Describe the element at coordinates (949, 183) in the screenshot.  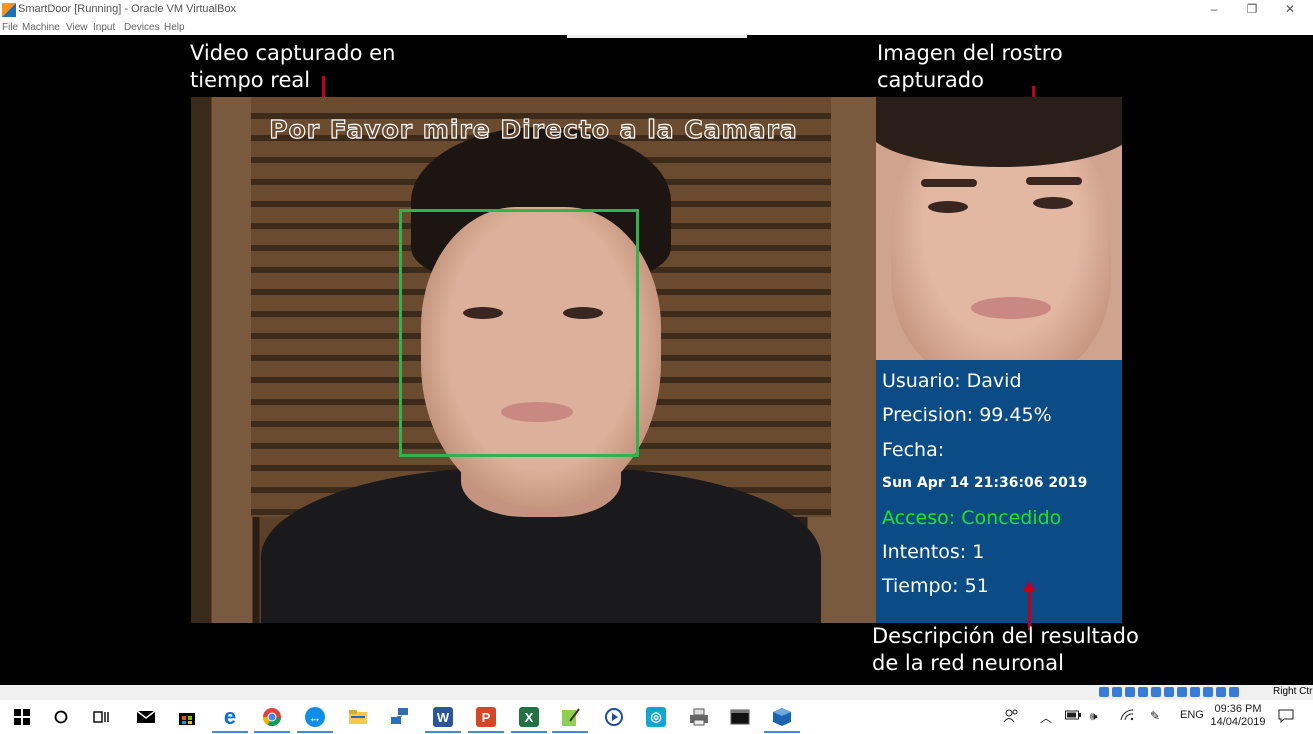
I see `left-brow` at that location.